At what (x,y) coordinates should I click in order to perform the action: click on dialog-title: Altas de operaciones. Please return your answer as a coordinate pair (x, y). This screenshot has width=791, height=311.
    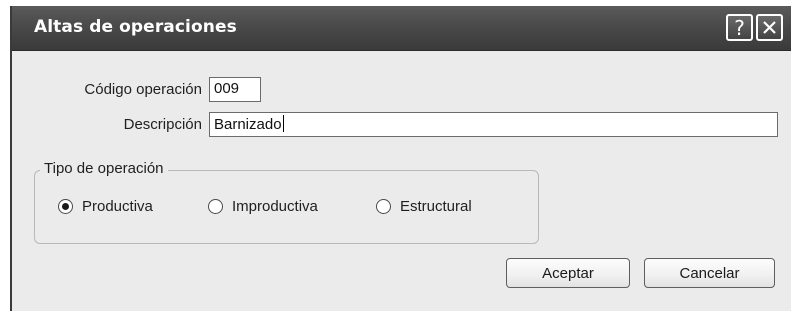
    Looking at the image, I should click on (135, 27).